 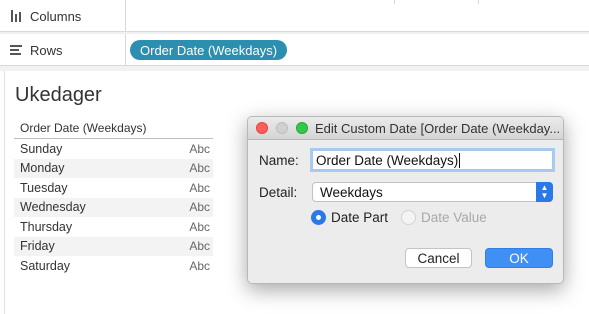 I want to click on columns-label: Columns, so click(x=56, y=16).